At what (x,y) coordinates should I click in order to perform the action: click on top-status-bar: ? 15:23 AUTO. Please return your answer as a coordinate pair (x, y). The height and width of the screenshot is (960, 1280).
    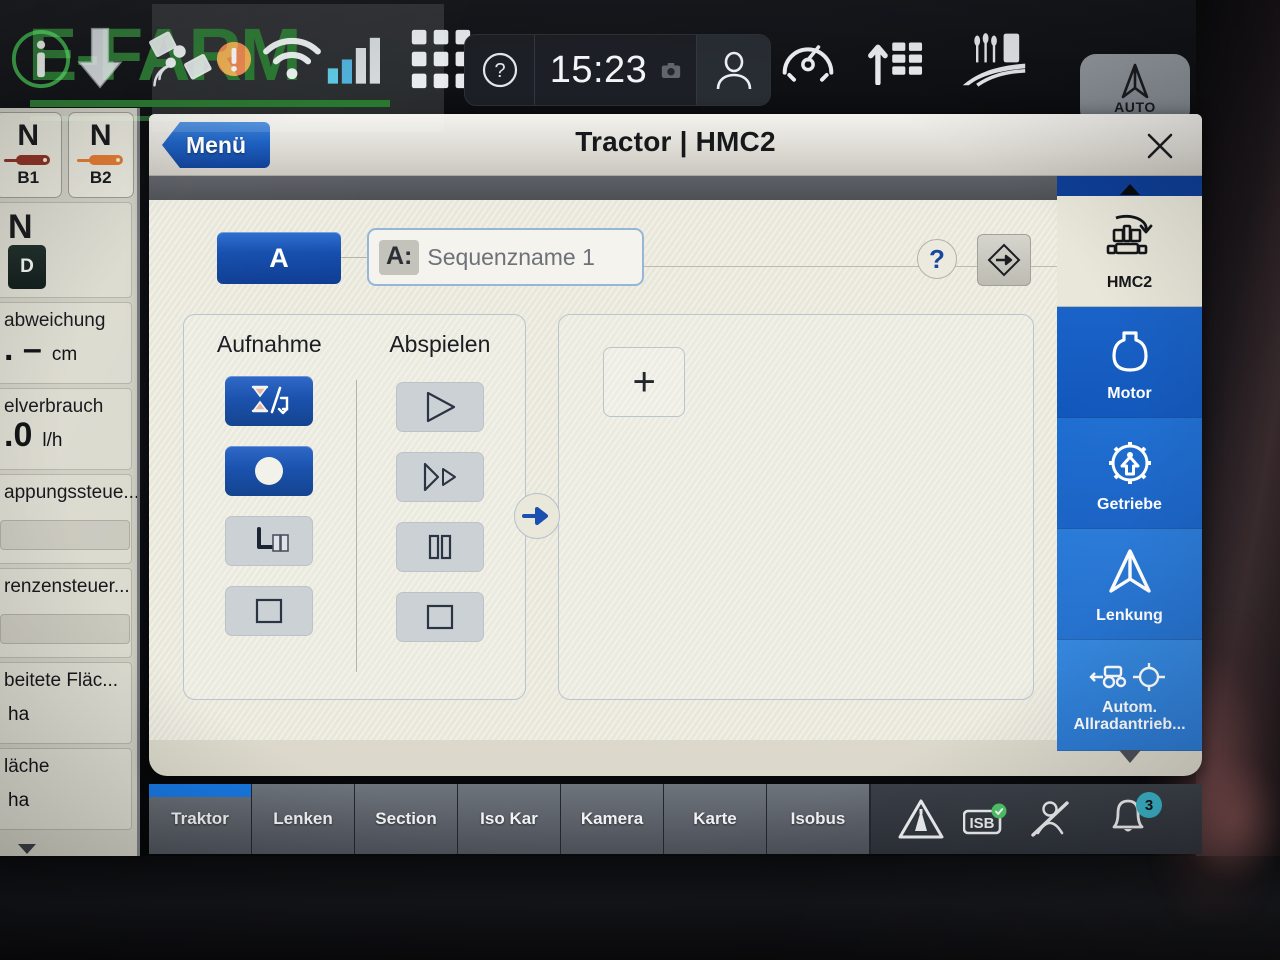
    Looking at the image, I should click on (603, 63).